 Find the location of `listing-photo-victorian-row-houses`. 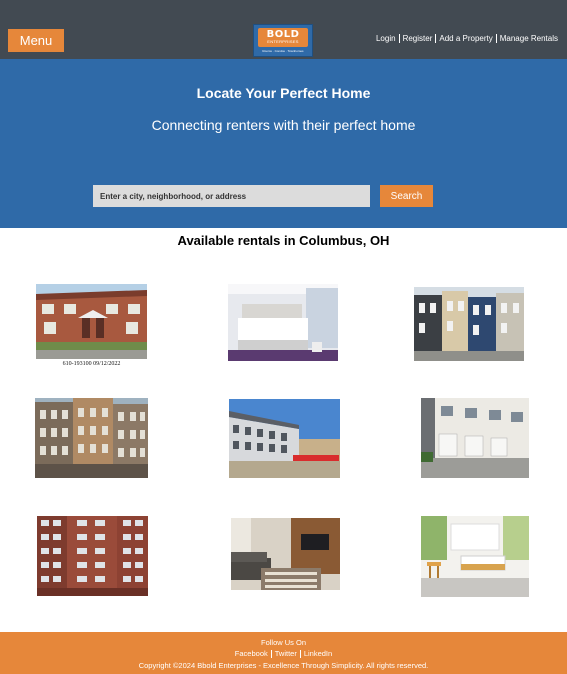

listing-photo-victorian-row-houses is located at coordinates (469, 324).